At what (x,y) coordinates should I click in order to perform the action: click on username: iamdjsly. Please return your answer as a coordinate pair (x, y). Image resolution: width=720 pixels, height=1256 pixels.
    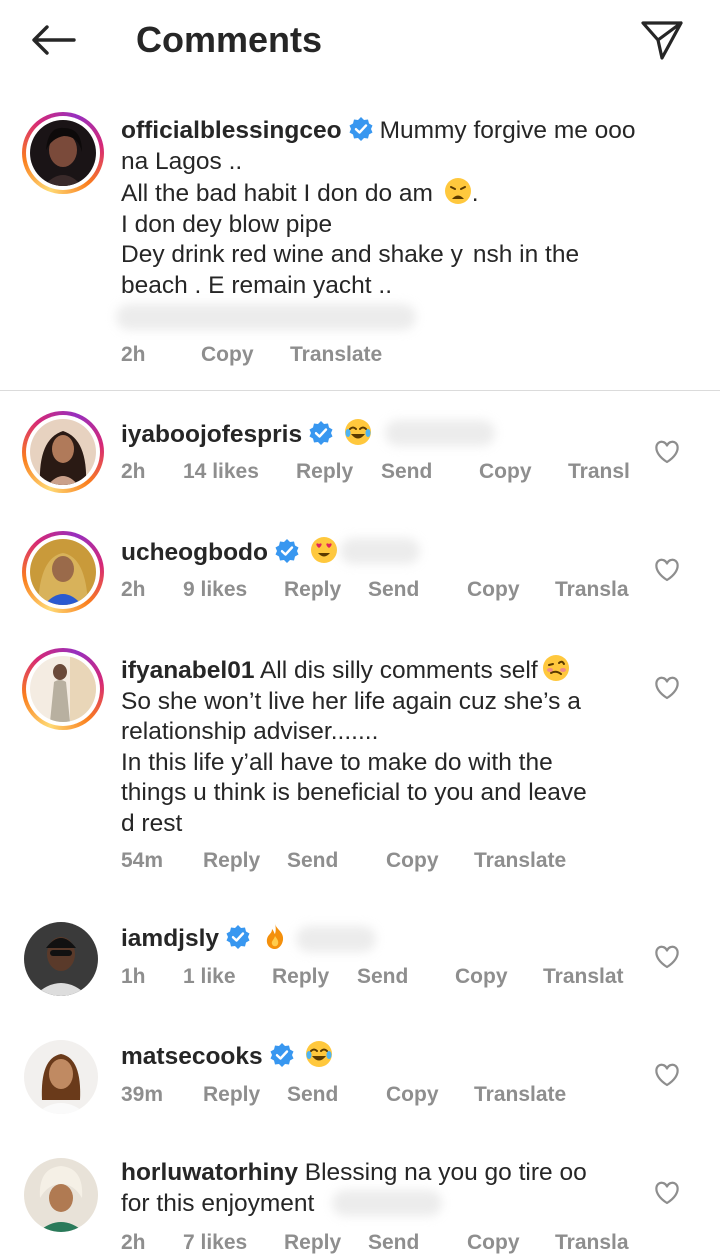
    Looking at the image, I should click on (170, 938).